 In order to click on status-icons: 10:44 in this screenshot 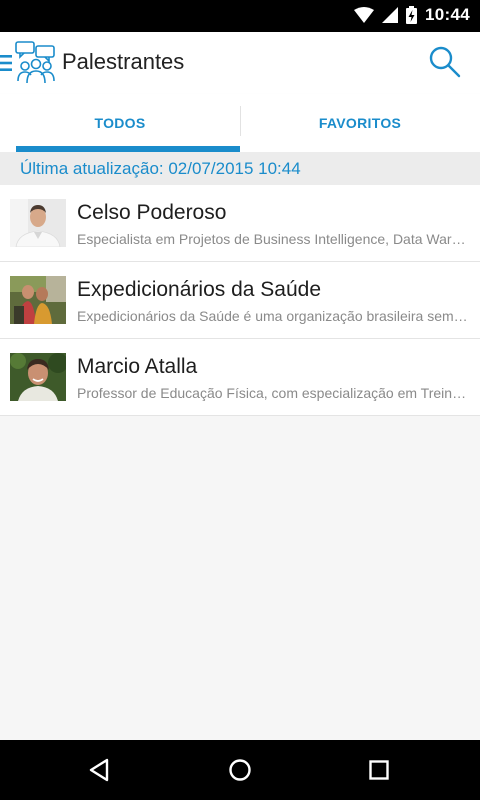, I will do `click(412, 15)`.